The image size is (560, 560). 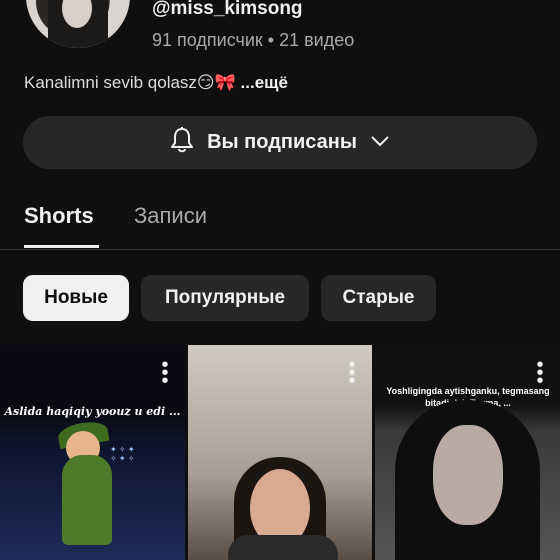 What do you see at coordinates (380, 142) in the screenshot?
I see `chevron-down-icon` at bounding box center [380, 142].